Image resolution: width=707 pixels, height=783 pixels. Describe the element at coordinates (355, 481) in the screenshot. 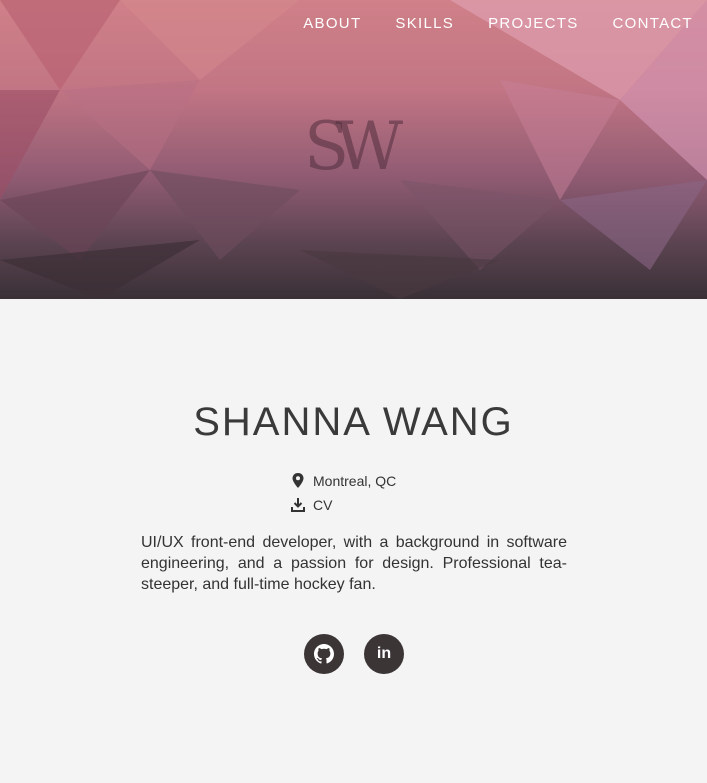

I see `location-text: Montreal, QC` at that location.